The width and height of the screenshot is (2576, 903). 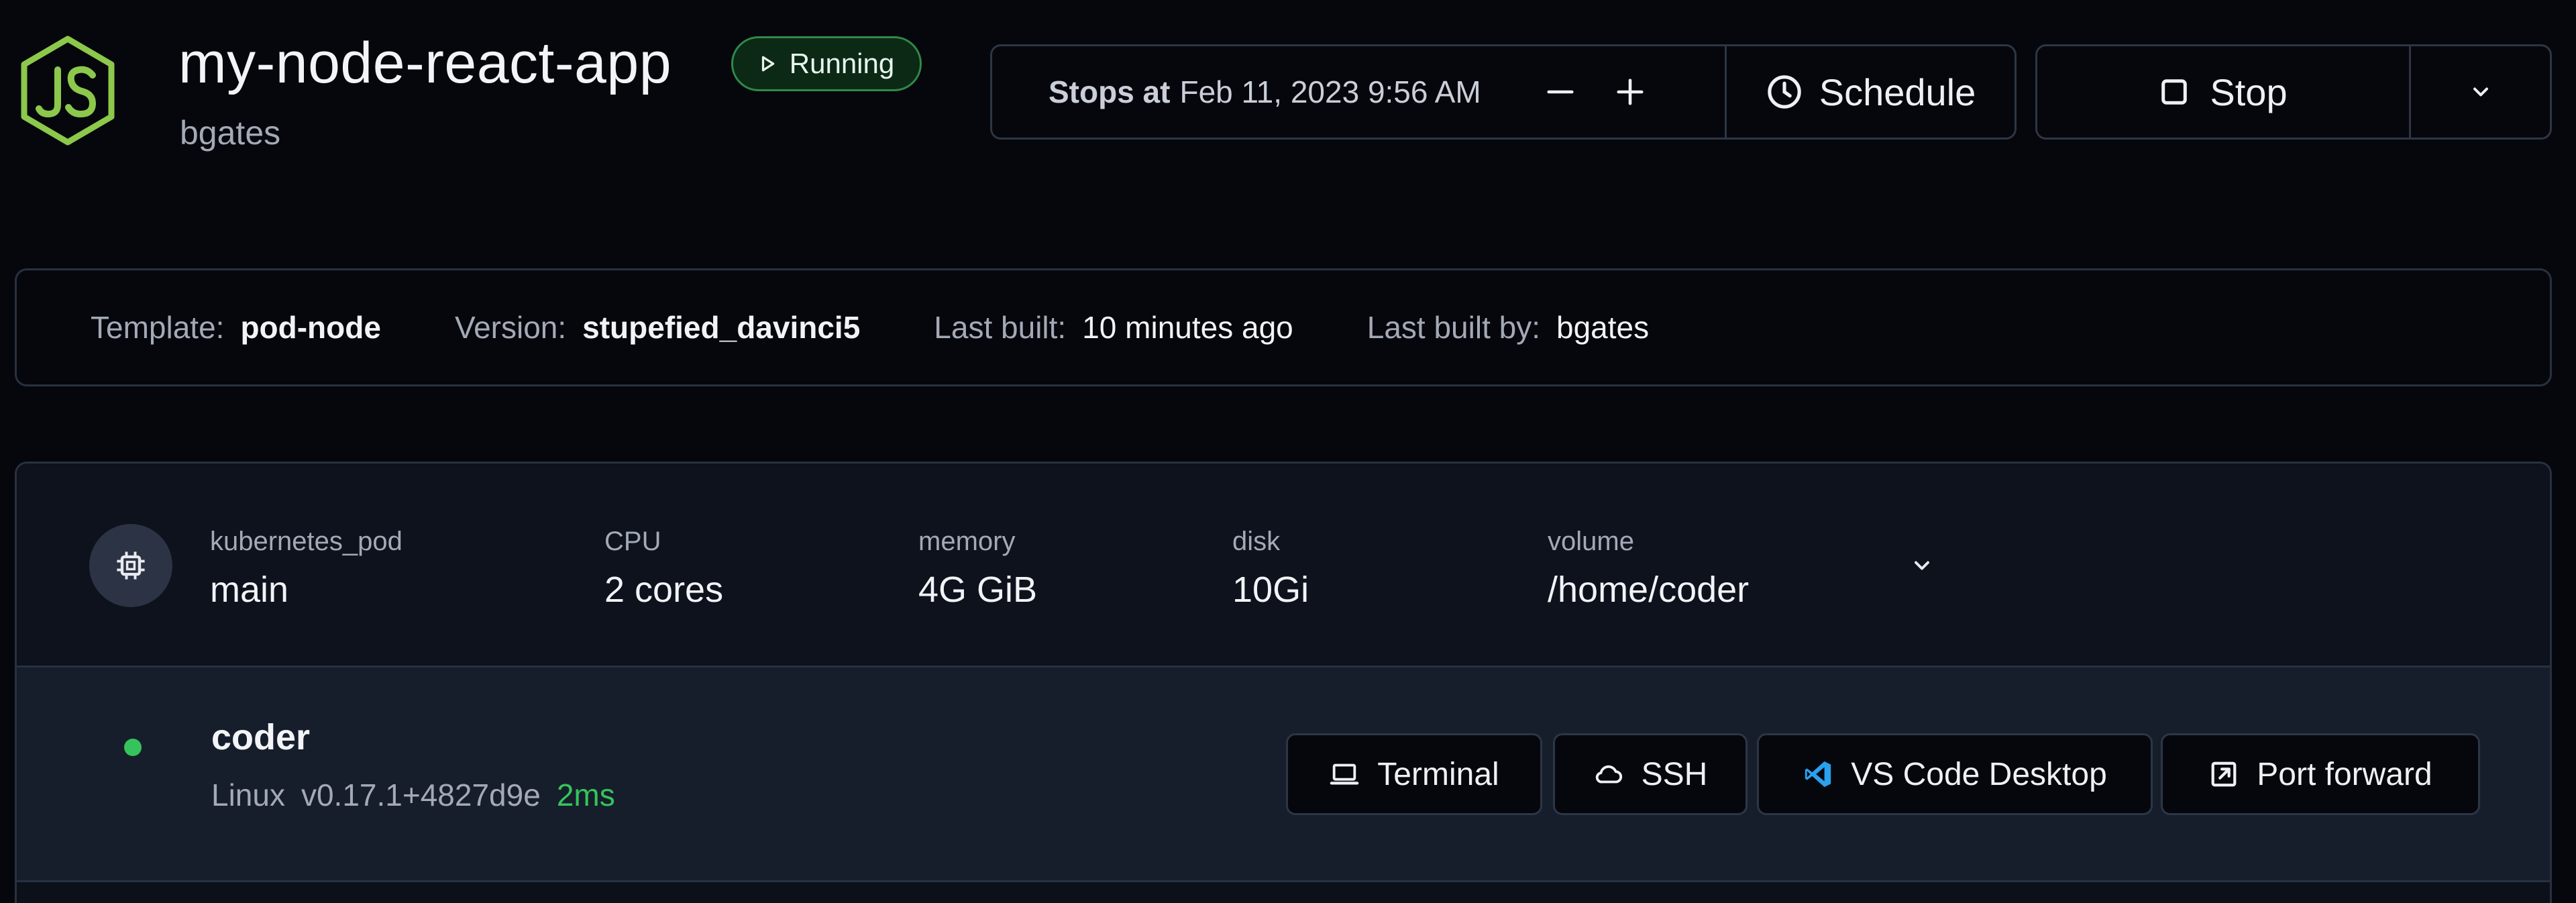 I want to click on play-icon, so click(x=768, y=64).